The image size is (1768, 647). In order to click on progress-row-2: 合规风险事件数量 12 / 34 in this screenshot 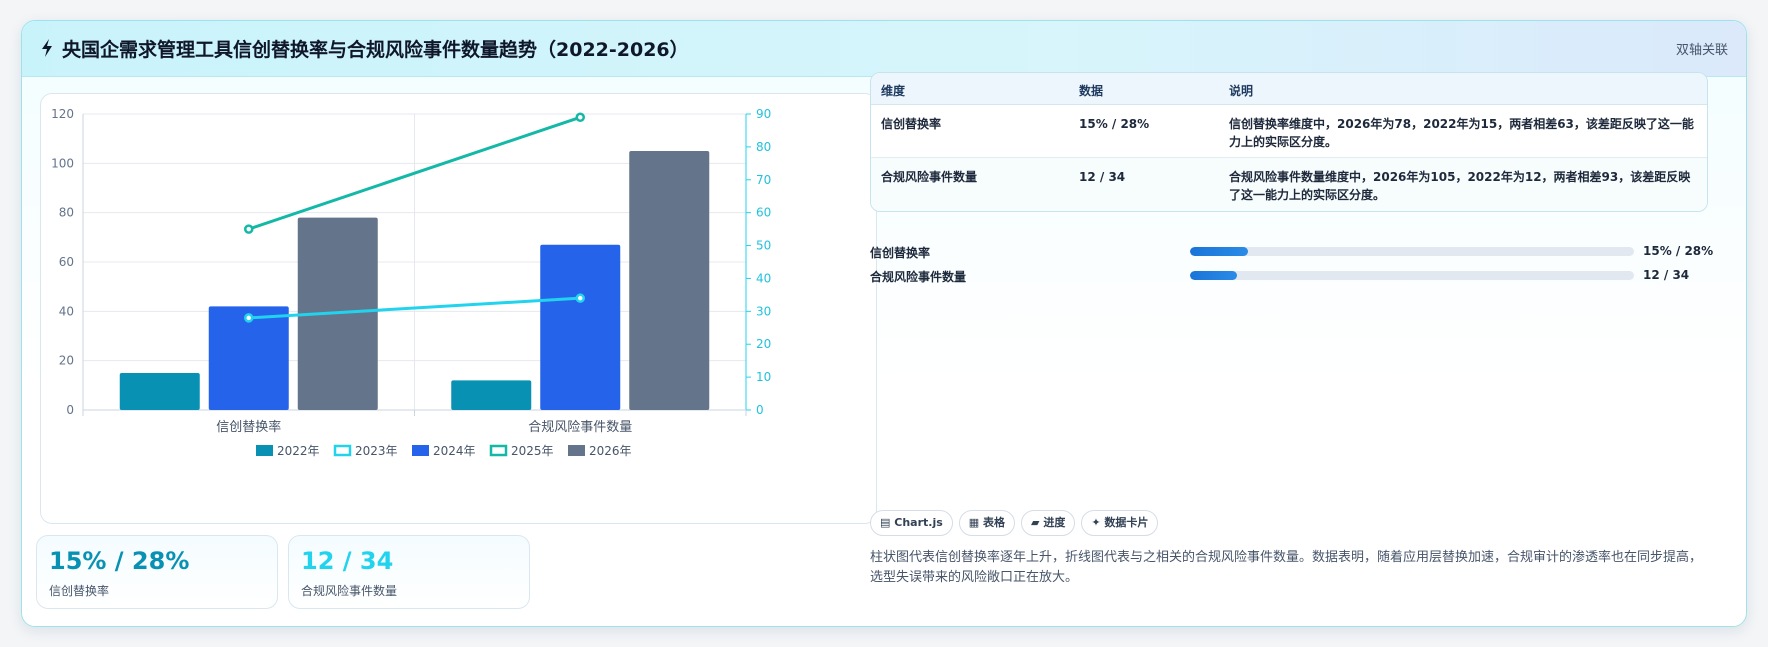, I will do `click(1290, 276)`.